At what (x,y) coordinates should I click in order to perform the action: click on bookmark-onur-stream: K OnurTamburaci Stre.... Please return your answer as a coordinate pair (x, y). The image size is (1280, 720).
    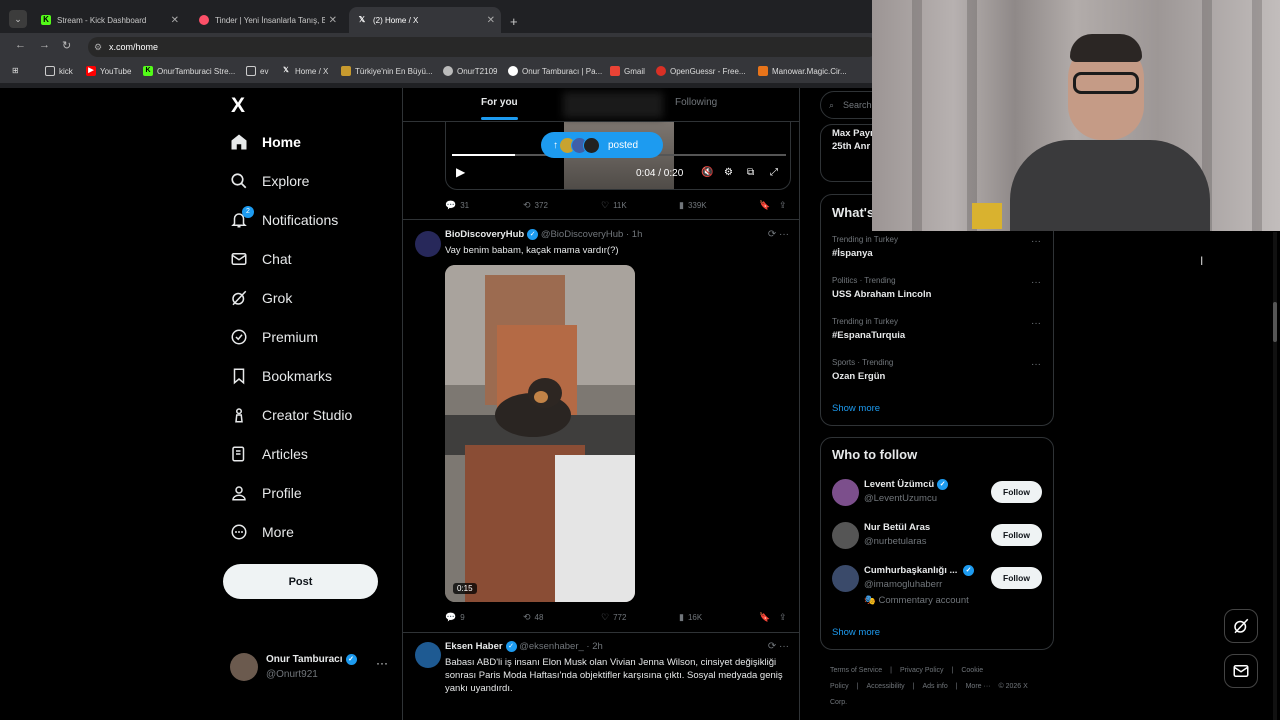
    Looking at the image, I should click on (189, 71).